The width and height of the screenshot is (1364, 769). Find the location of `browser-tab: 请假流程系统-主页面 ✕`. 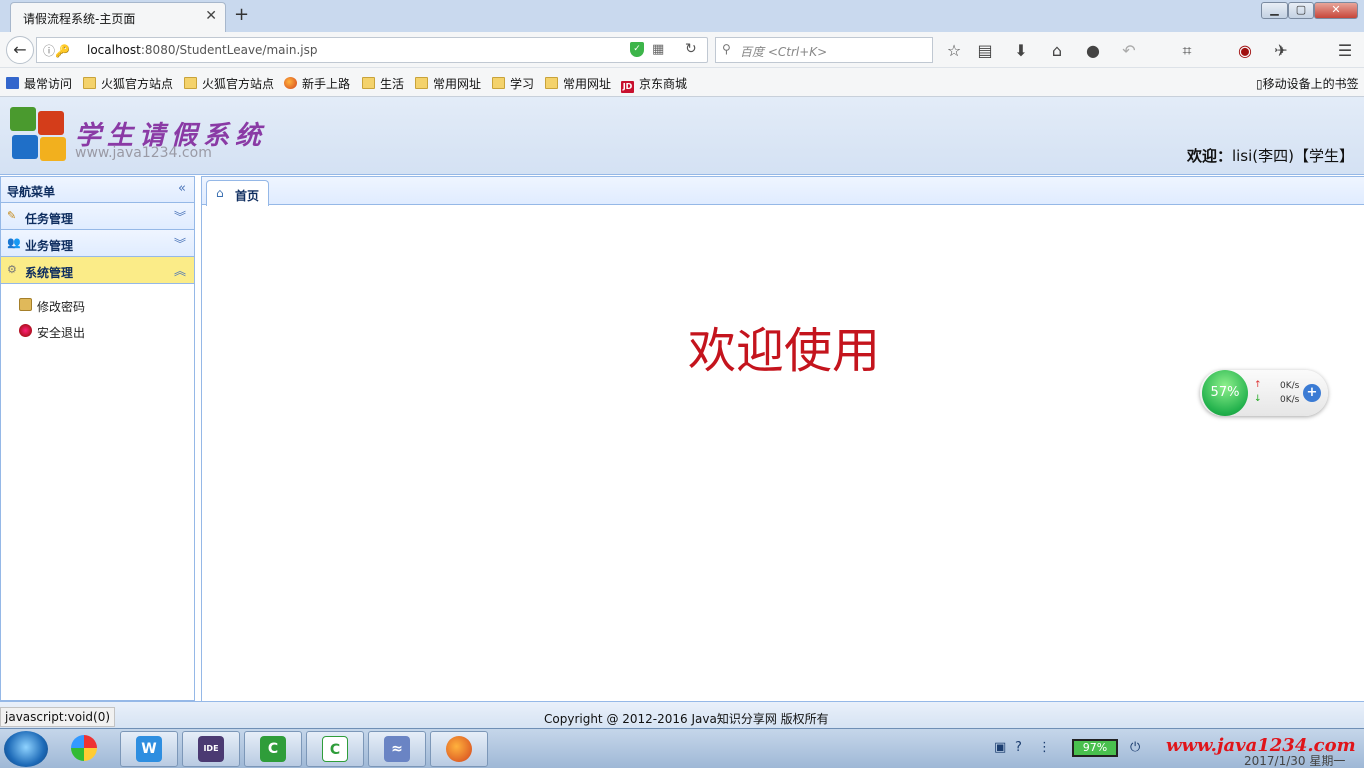

browser-tab: 请假流程系统-主页面 ✕ is located at coordinates (118, 17).